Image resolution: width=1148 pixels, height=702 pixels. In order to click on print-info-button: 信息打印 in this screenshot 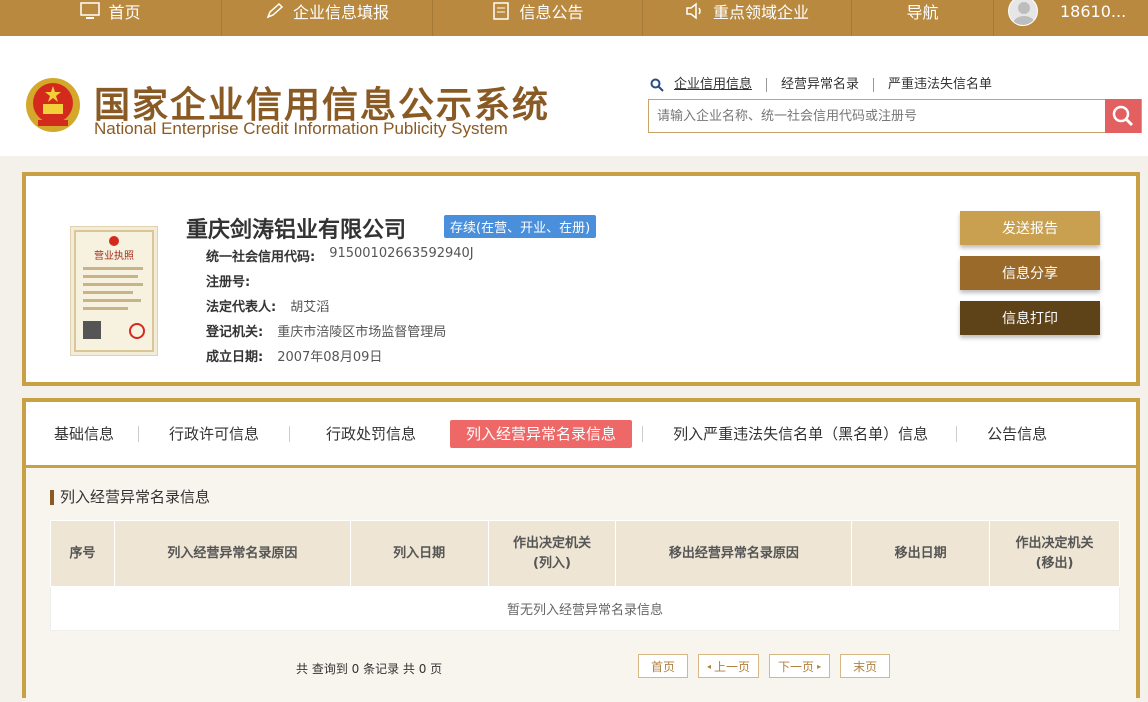, I will do `click(1030, 318)`.